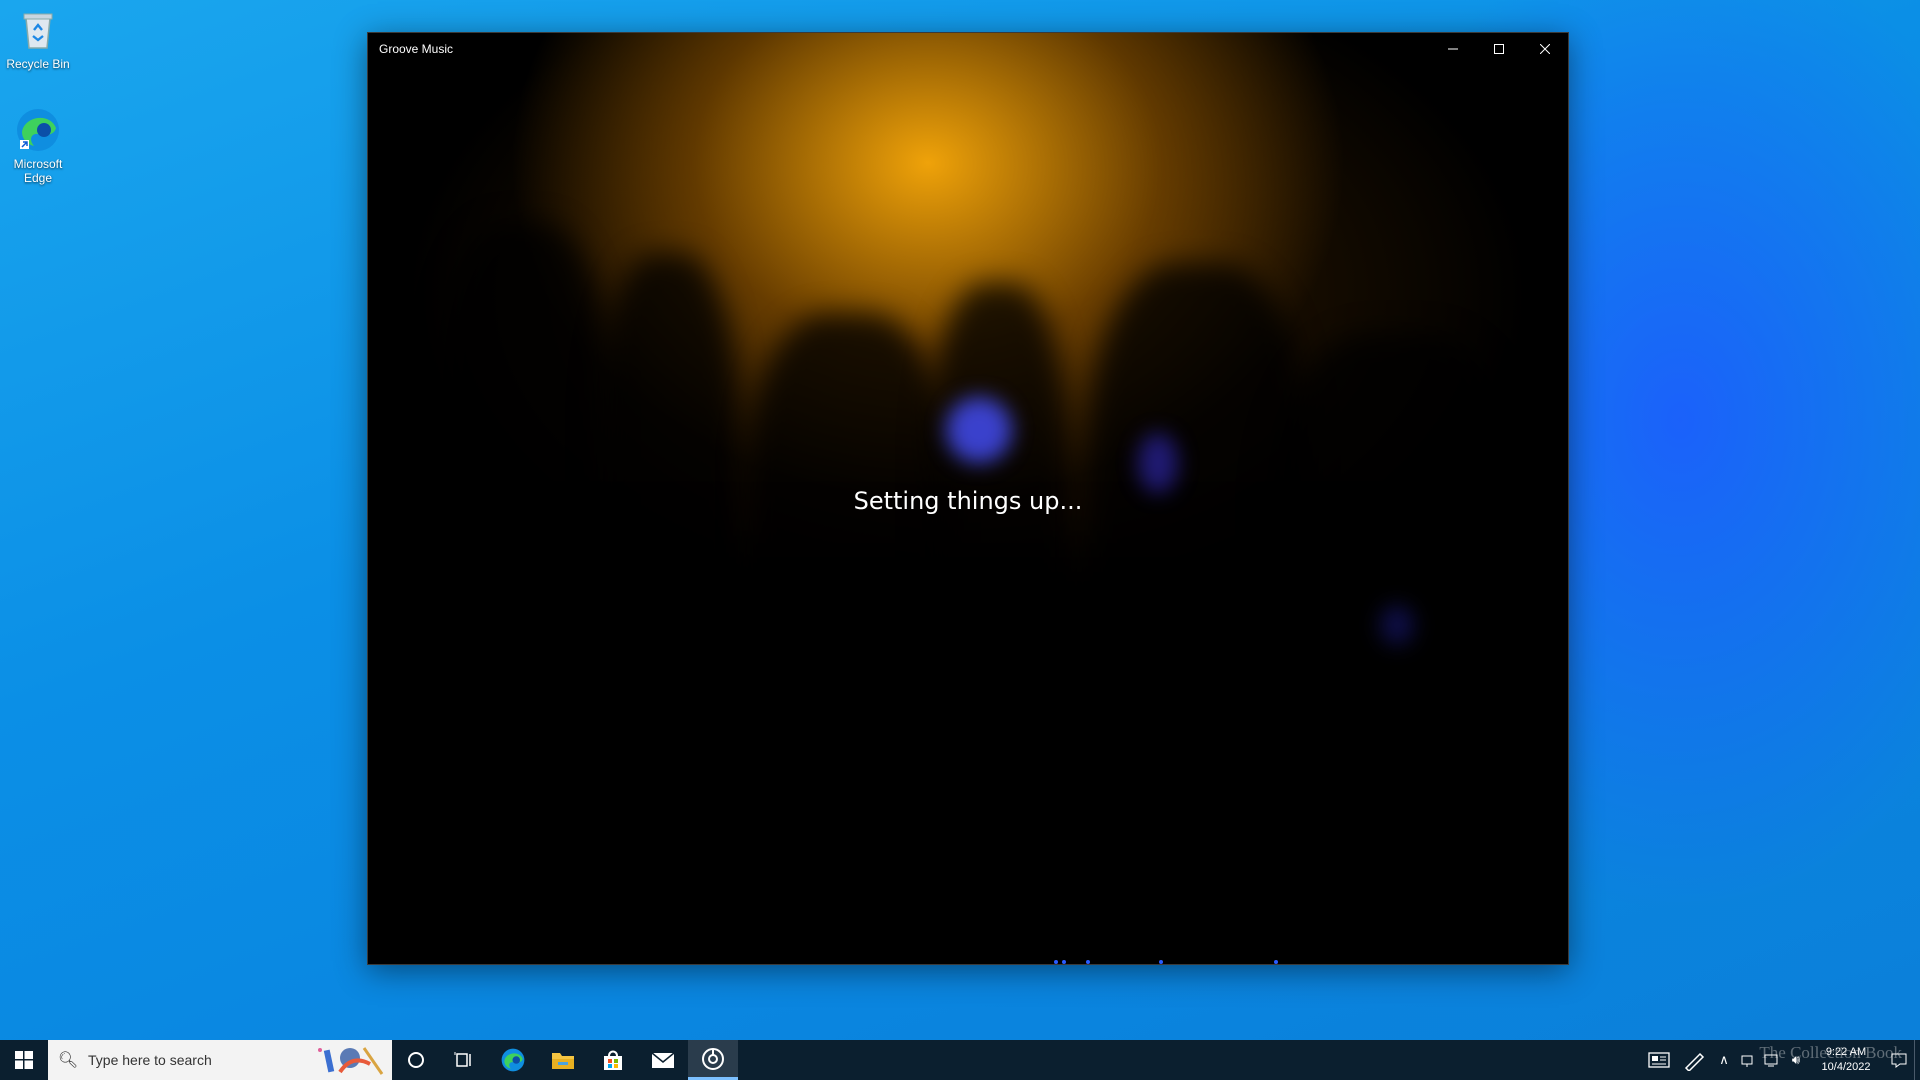 The image size is (1920, 1080). I want to click on search-input, so click(198, 1060).